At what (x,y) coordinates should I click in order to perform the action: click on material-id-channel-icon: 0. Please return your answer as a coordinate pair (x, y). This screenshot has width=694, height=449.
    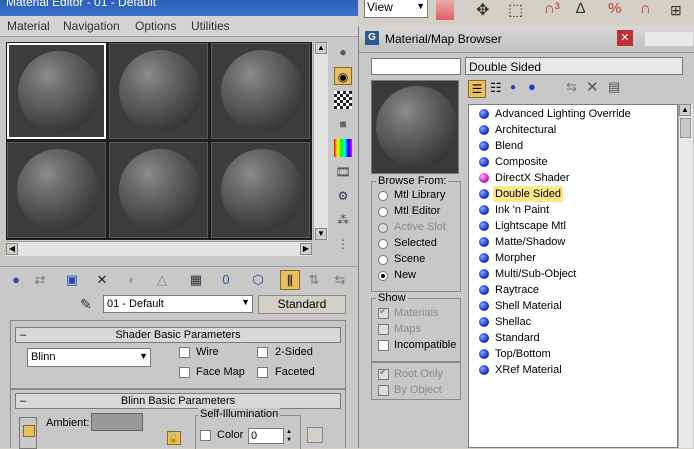
    Looking at the image, I should click on (226, 280).